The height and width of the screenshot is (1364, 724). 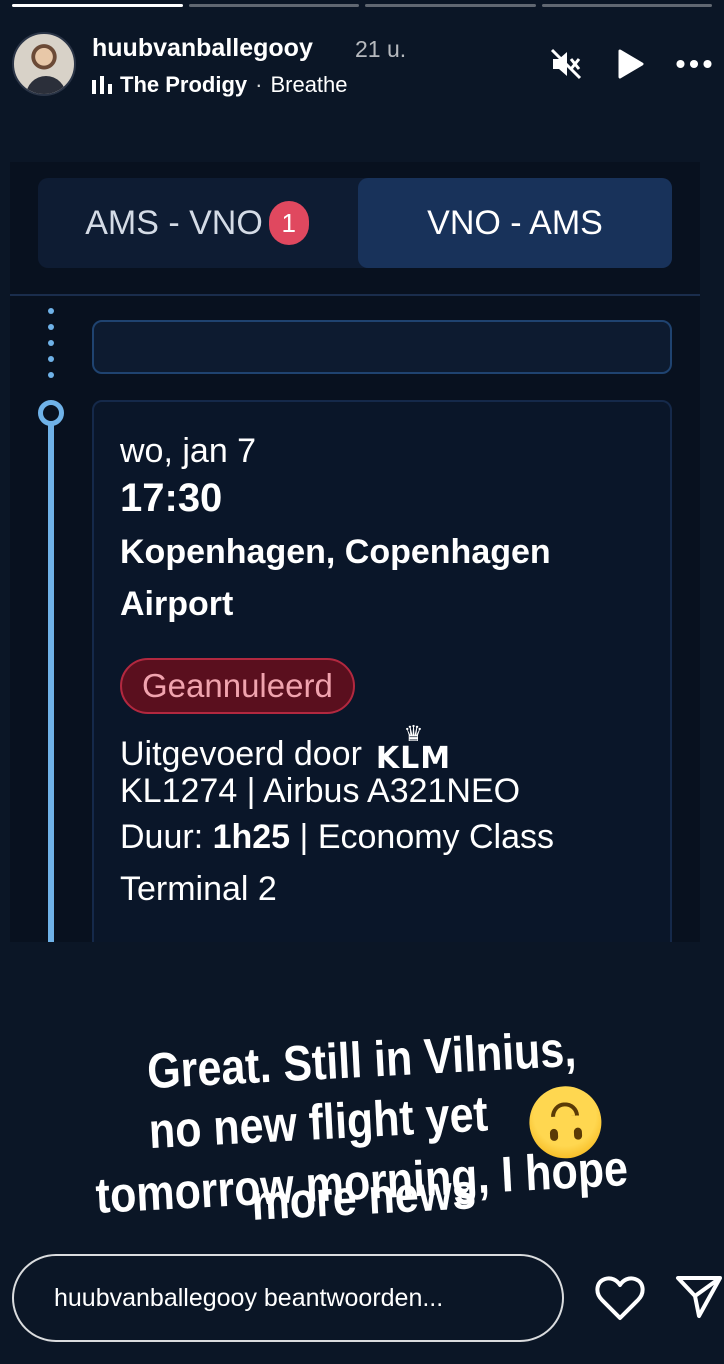 What do you see at coordinates (320, 791) in the screenshot?
I see `flight-info: KL1274 | Airbus A321NEO` at bounding box center [320, 791].